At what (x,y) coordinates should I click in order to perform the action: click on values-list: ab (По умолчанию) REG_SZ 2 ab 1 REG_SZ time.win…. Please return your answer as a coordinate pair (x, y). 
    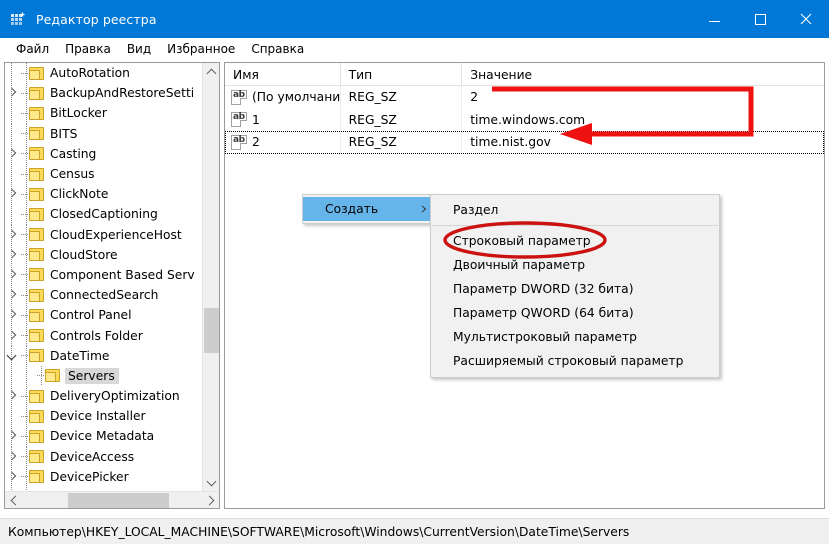
    Looking at the image, I should click on (524, 120).